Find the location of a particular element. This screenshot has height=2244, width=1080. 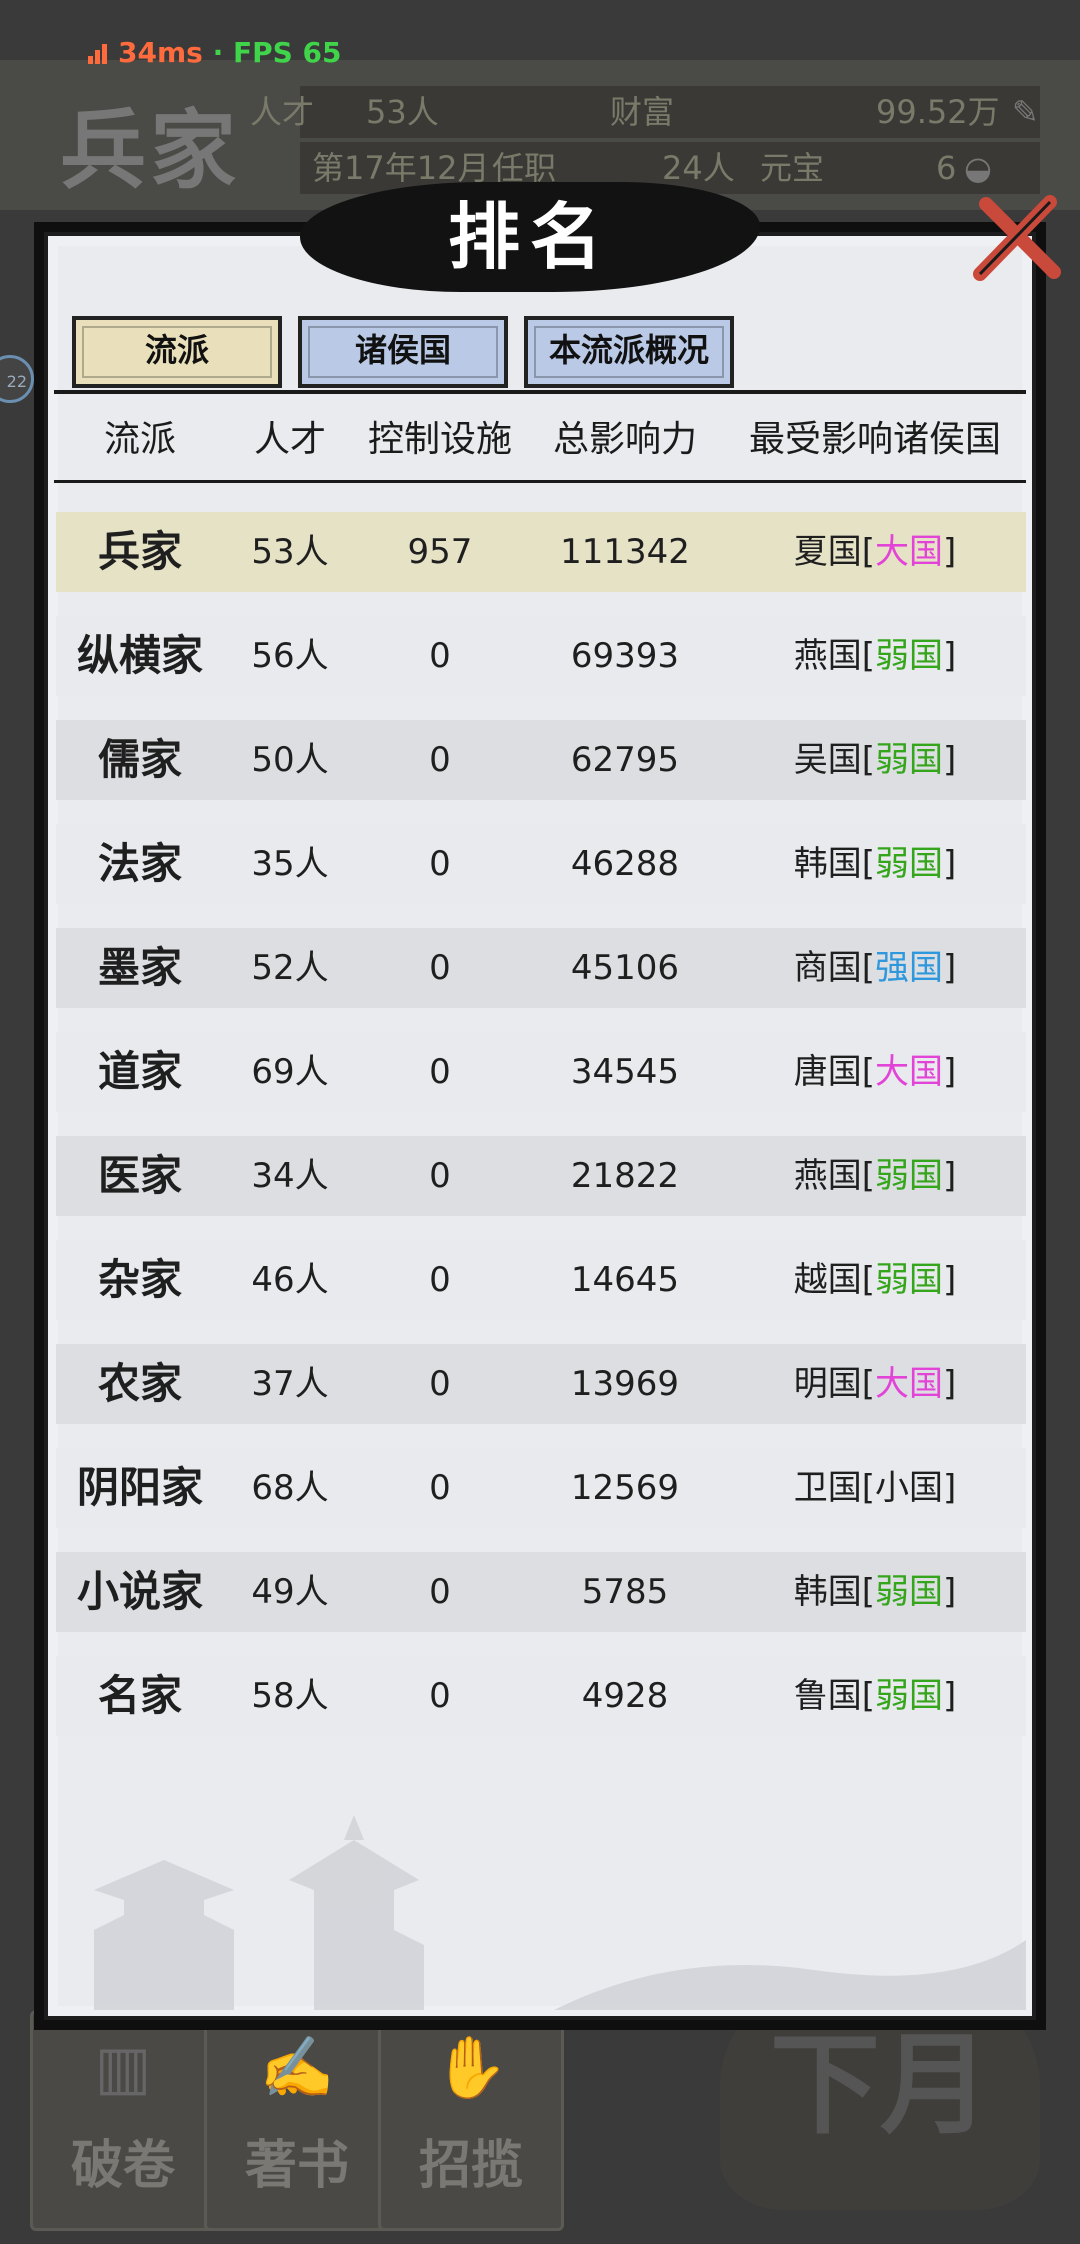

table-row: 医家 34人 0 21822 燕国[弱国] is located at coordinates (541, 1176).